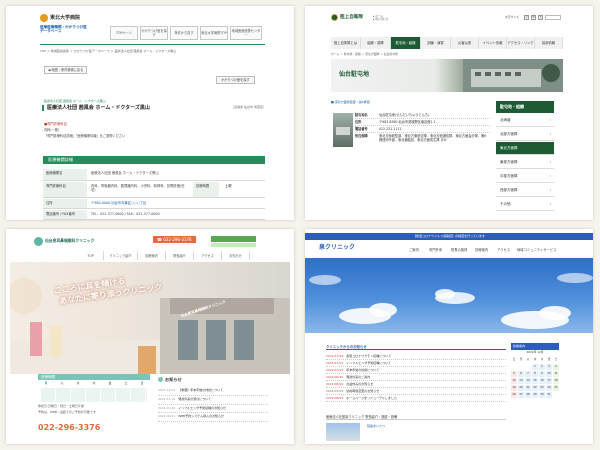 This screenshot has height=450, width=600. I want to click on db-title-line2: データベース, so click(51, 31).